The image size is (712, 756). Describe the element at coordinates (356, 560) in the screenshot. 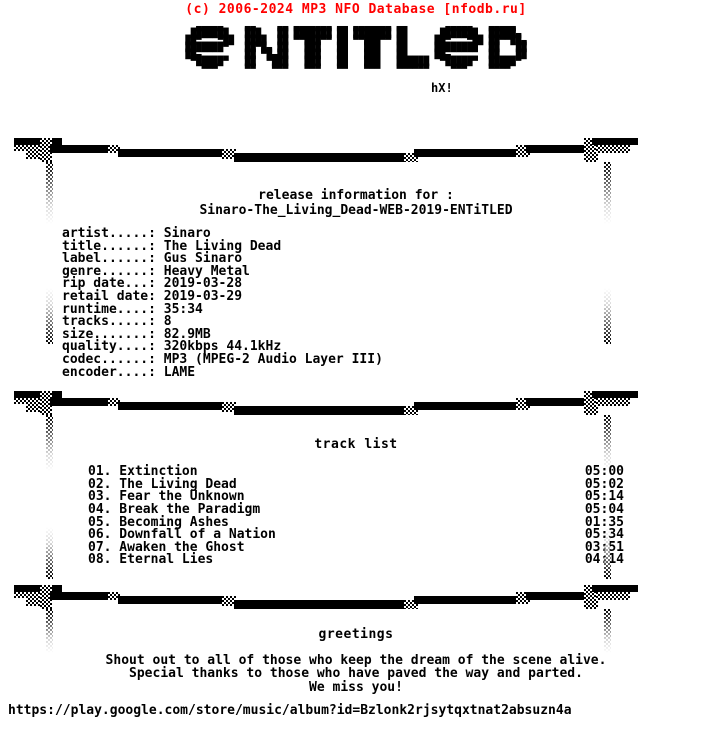

I see `track-row: 08. Eternal Lies04:14` at that location.